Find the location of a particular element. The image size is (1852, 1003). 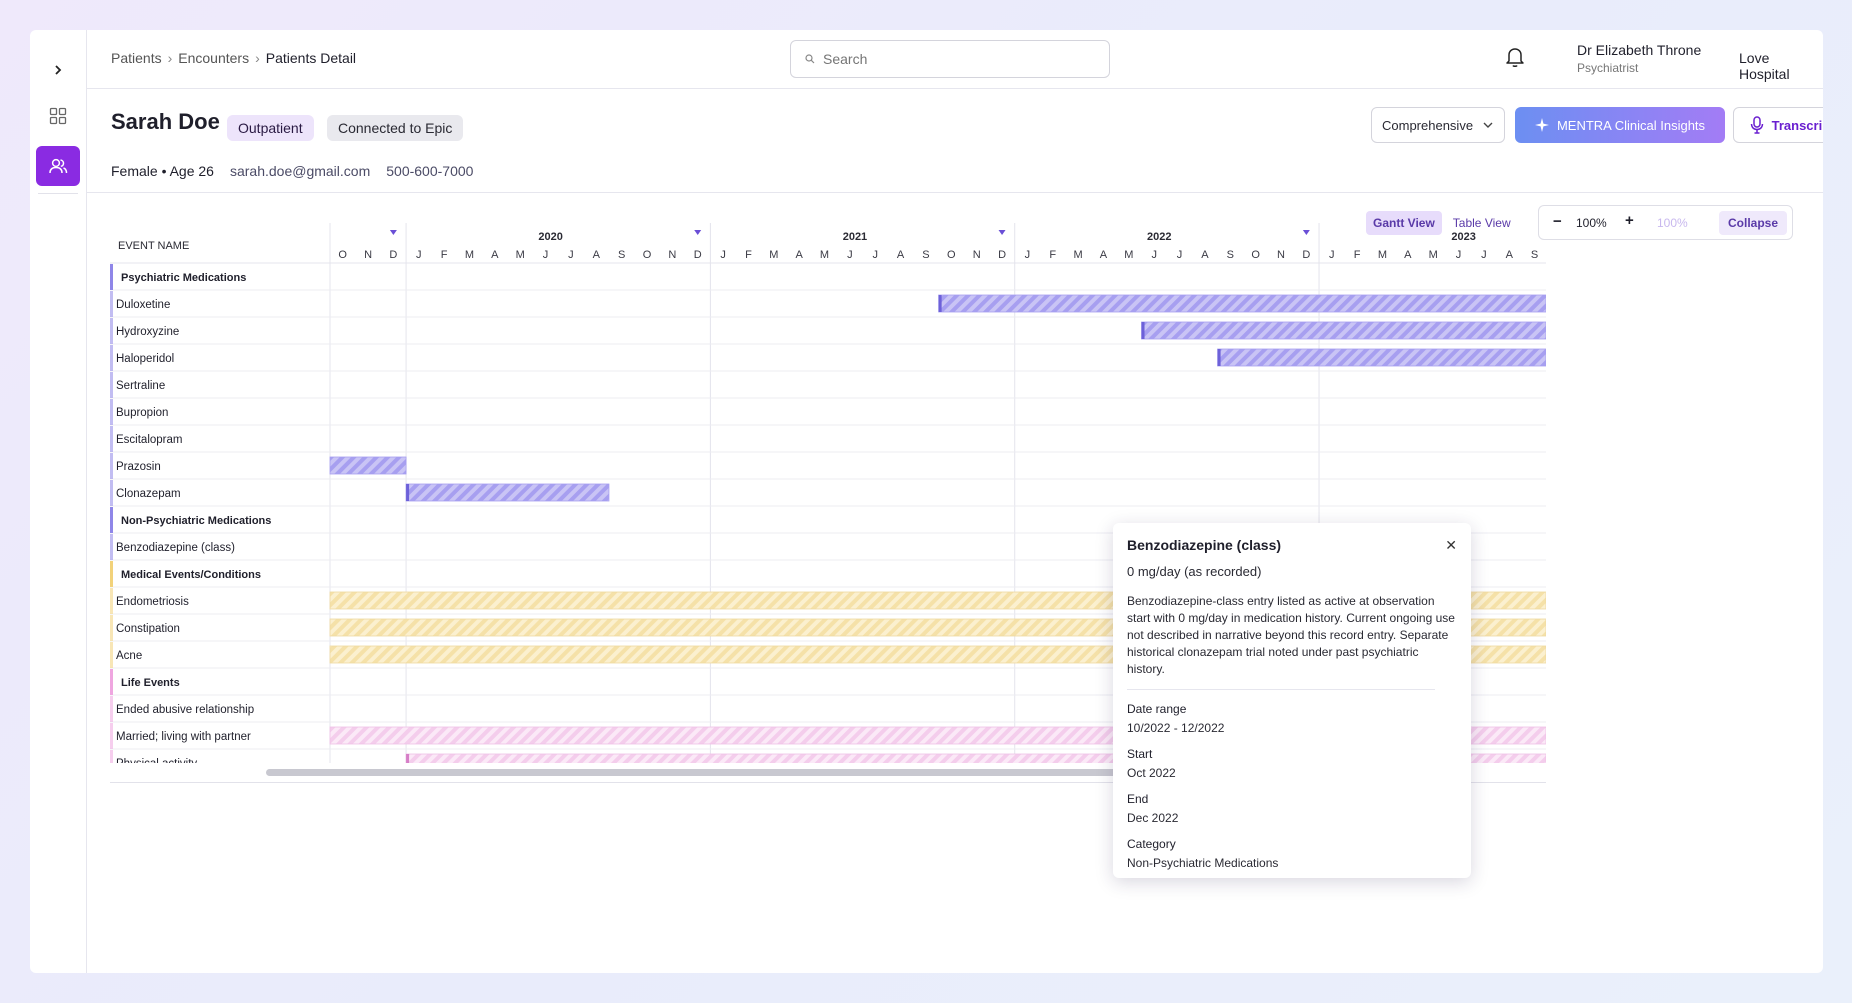

year-label: 2020 is located at coordinates (550, 237).